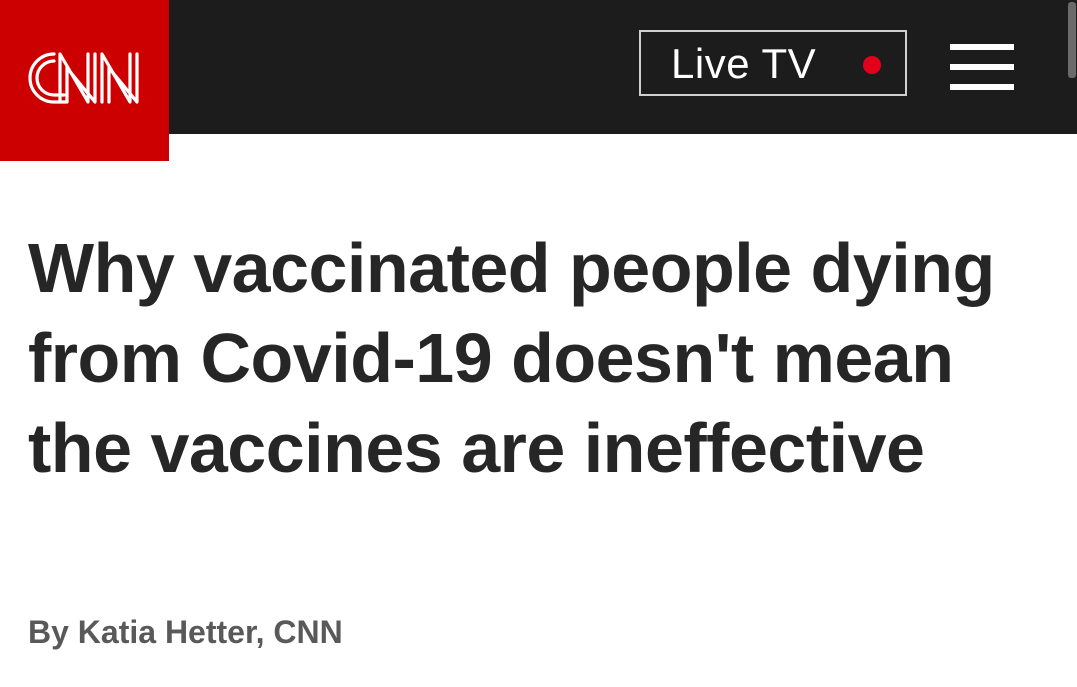  I want to click on cnn-logo-icon, so click(83, 78).